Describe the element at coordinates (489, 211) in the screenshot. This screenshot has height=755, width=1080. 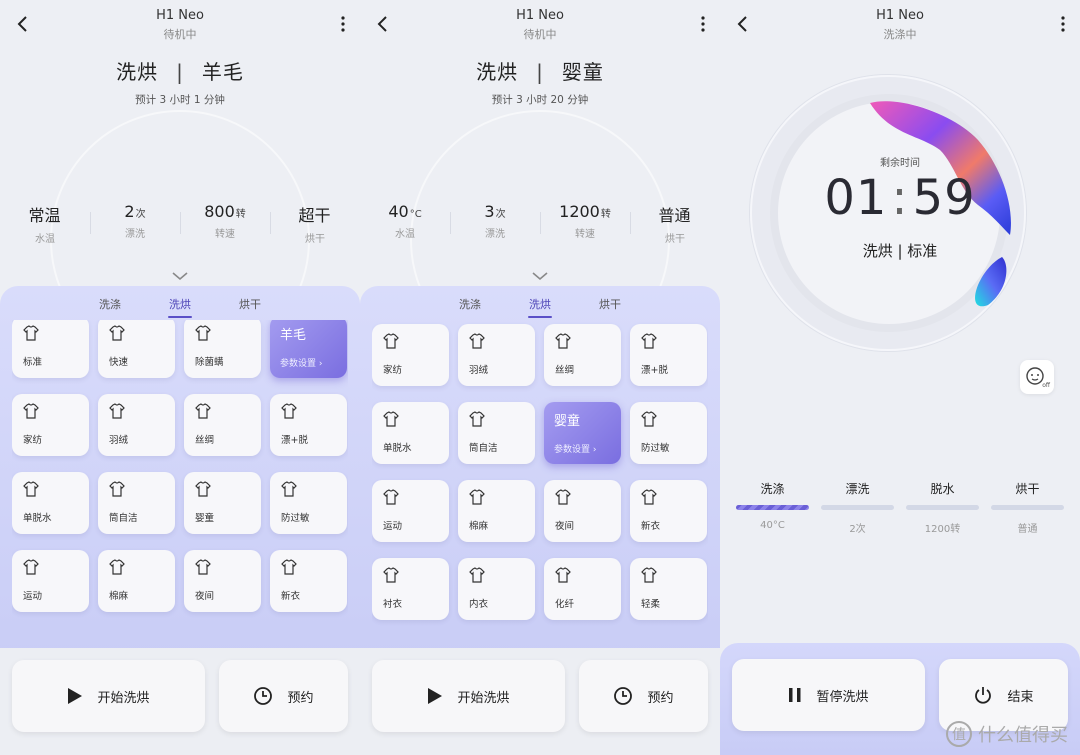
I see `param-value: 3` at that location.